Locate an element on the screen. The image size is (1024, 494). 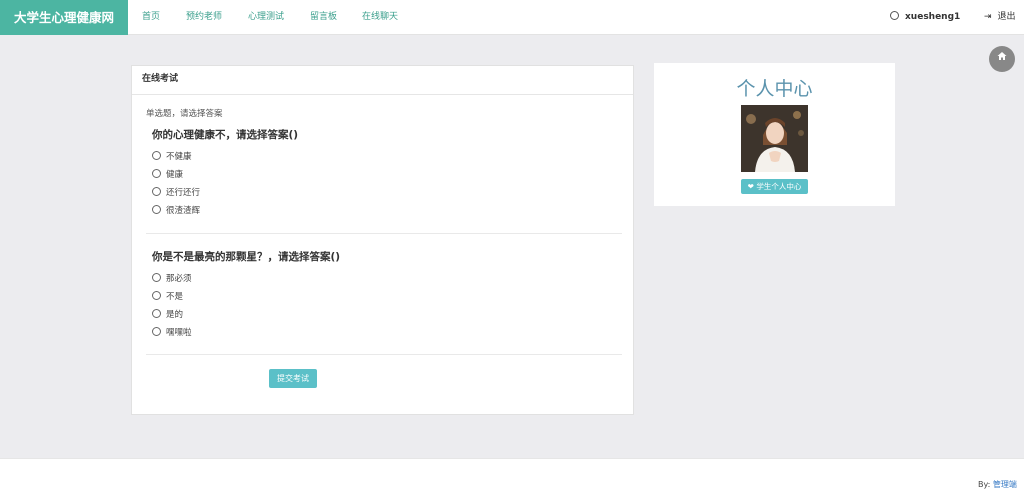
student-center-label: 学生个人中心 is located at coordinates (779, 186).